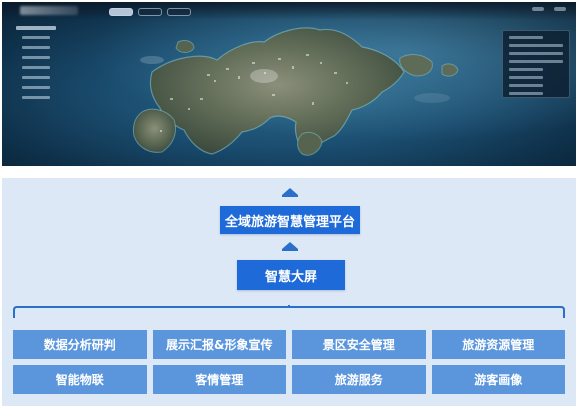 The height and width of the screenshot is (408, 578). I want to click on smart-screen-box: 智慧大屏, so click(291, 275).